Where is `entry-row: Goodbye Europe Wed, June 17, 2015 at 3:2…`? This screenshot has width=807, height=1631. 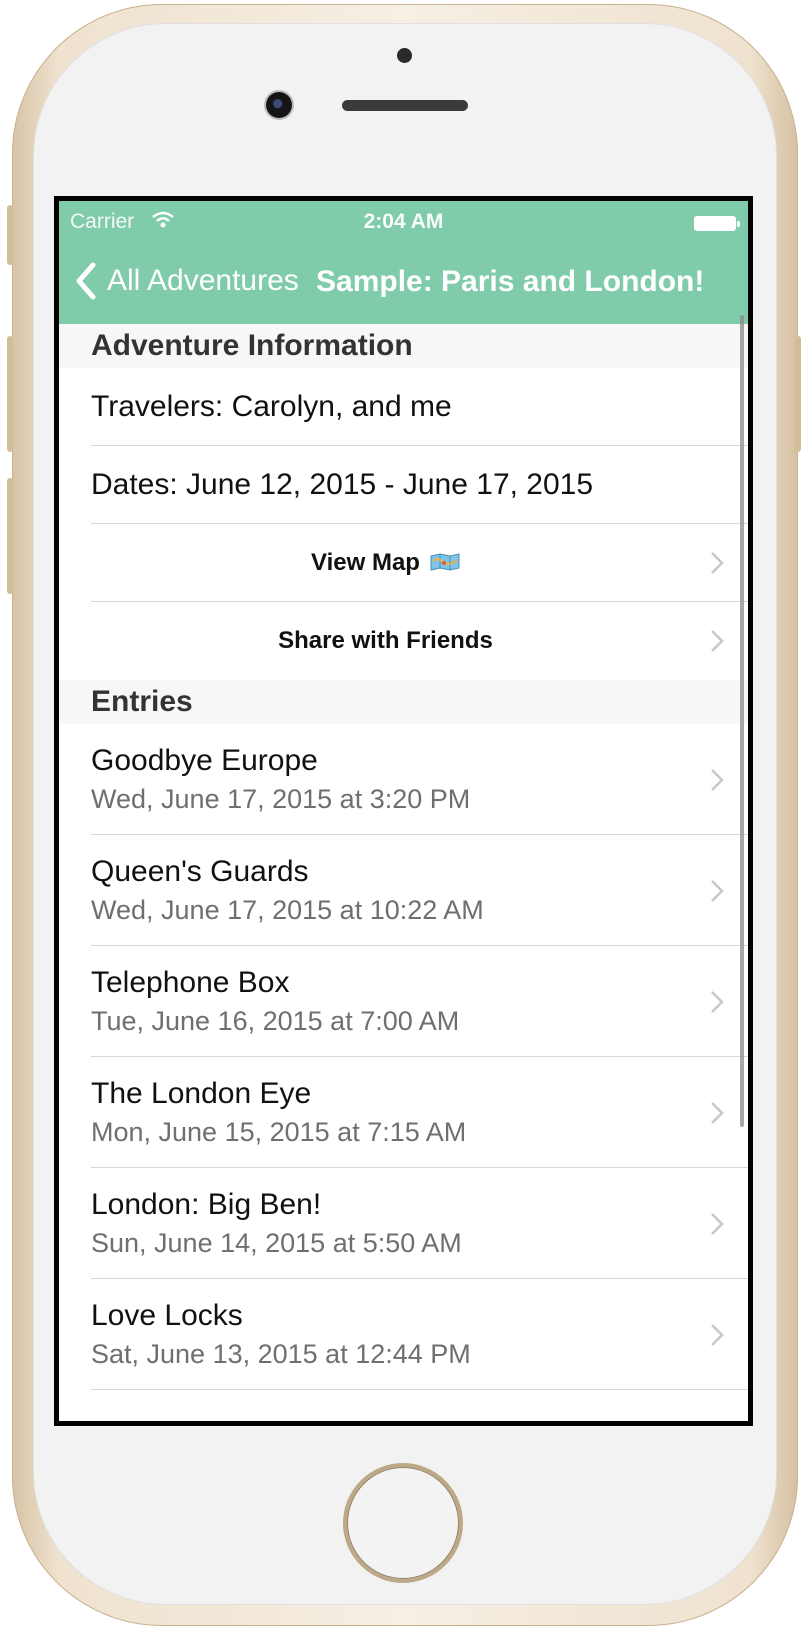
entry-row: Goodbye Europe Wed, June 17, 2015 at 3:2… is located at coordinates (403, 779).